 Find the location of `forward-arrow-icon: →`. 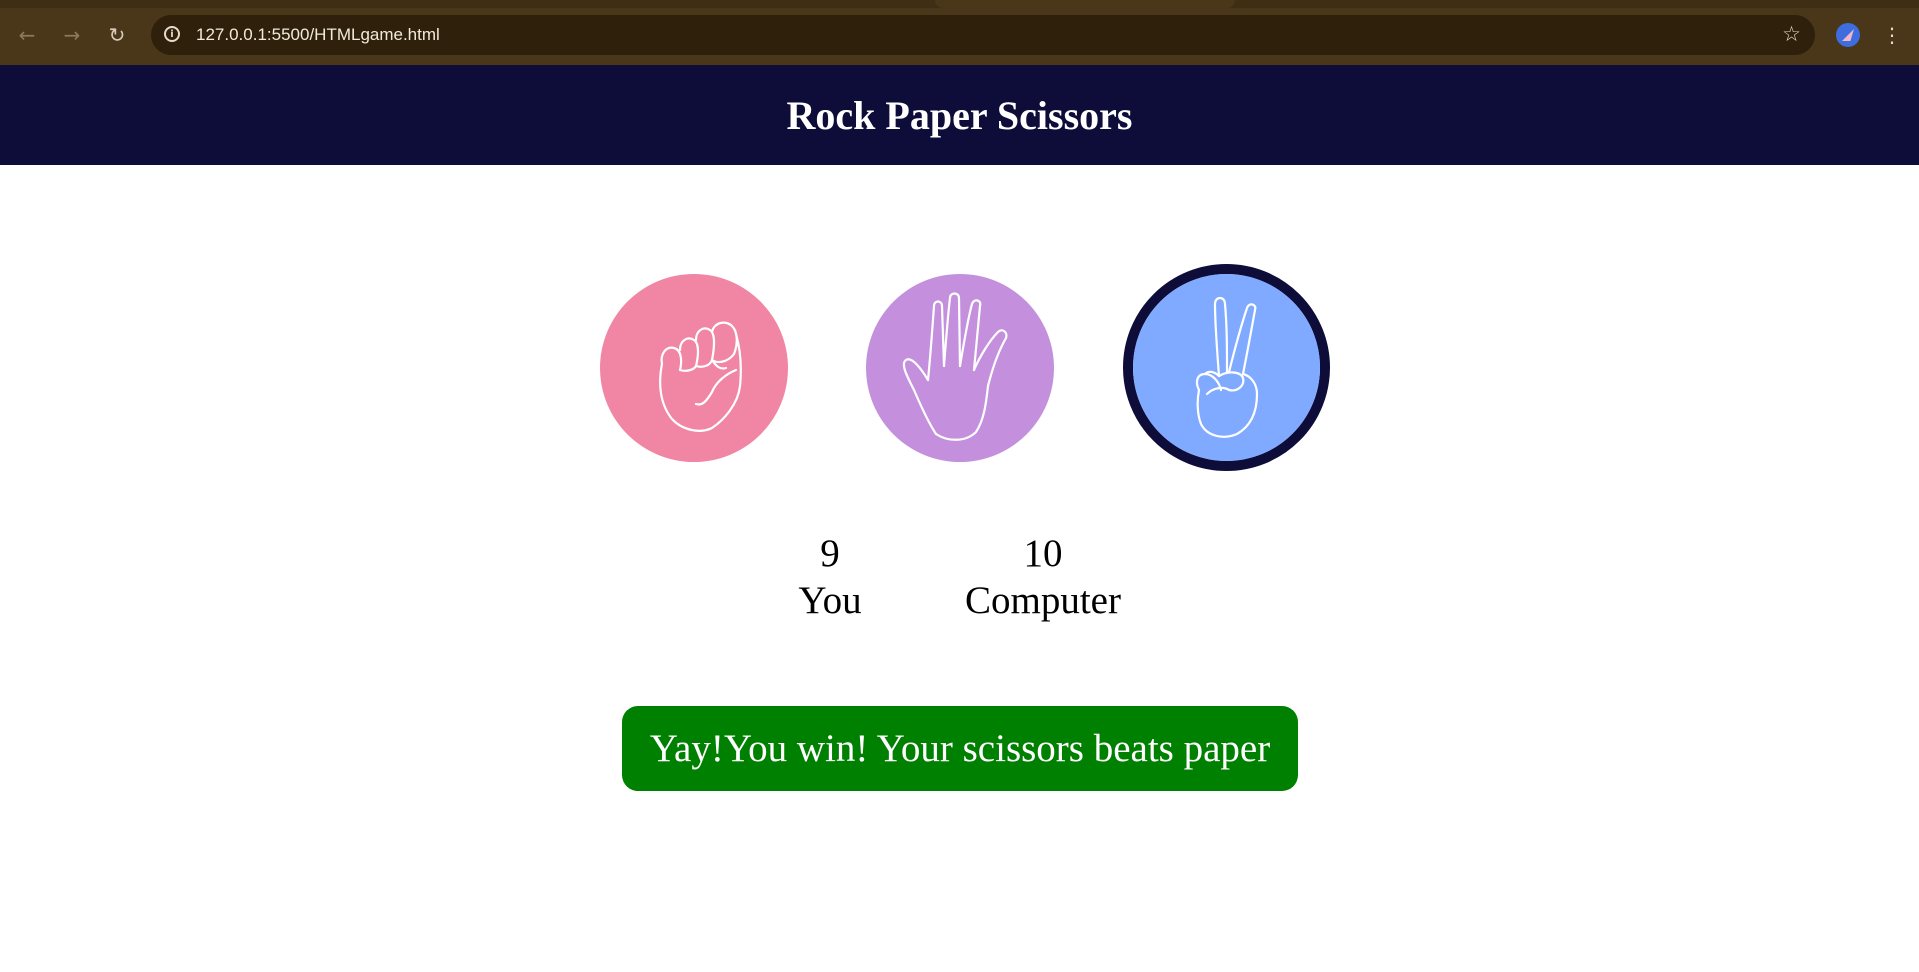

forward-arrow-icon: → is located at coordinates (72, 35).